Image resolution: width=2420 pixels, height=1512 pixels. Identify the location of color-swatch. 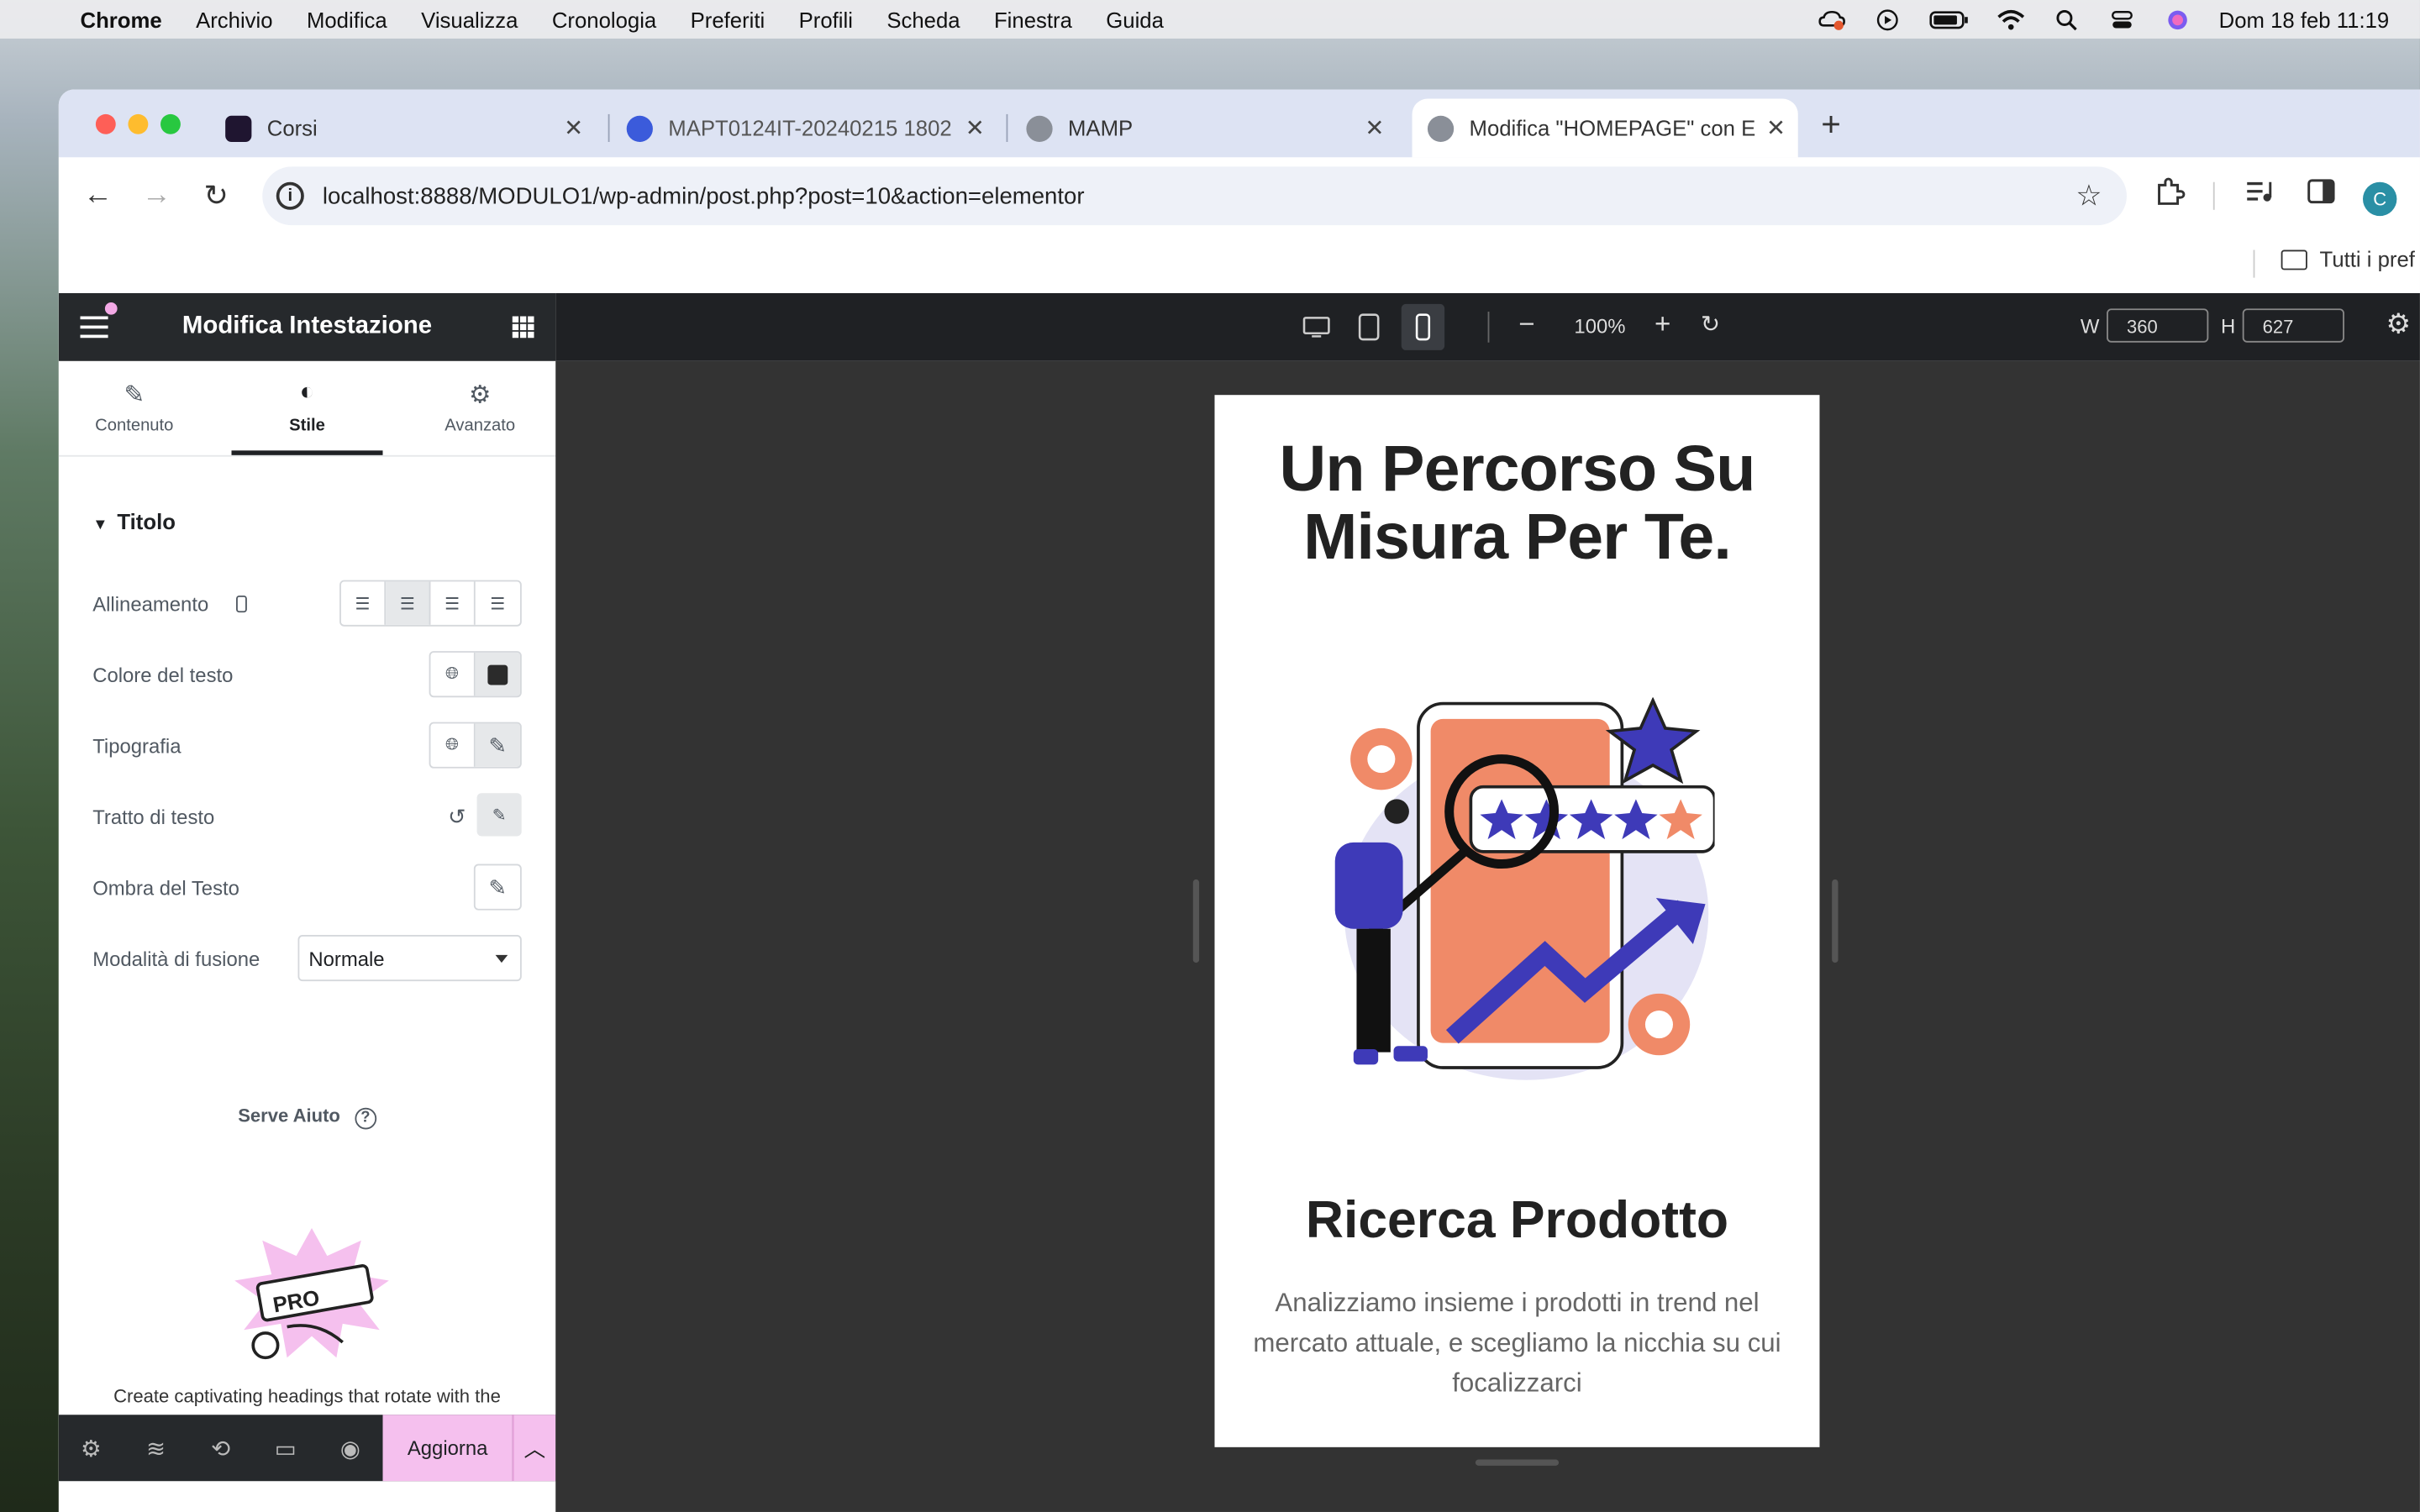
(497, 674).